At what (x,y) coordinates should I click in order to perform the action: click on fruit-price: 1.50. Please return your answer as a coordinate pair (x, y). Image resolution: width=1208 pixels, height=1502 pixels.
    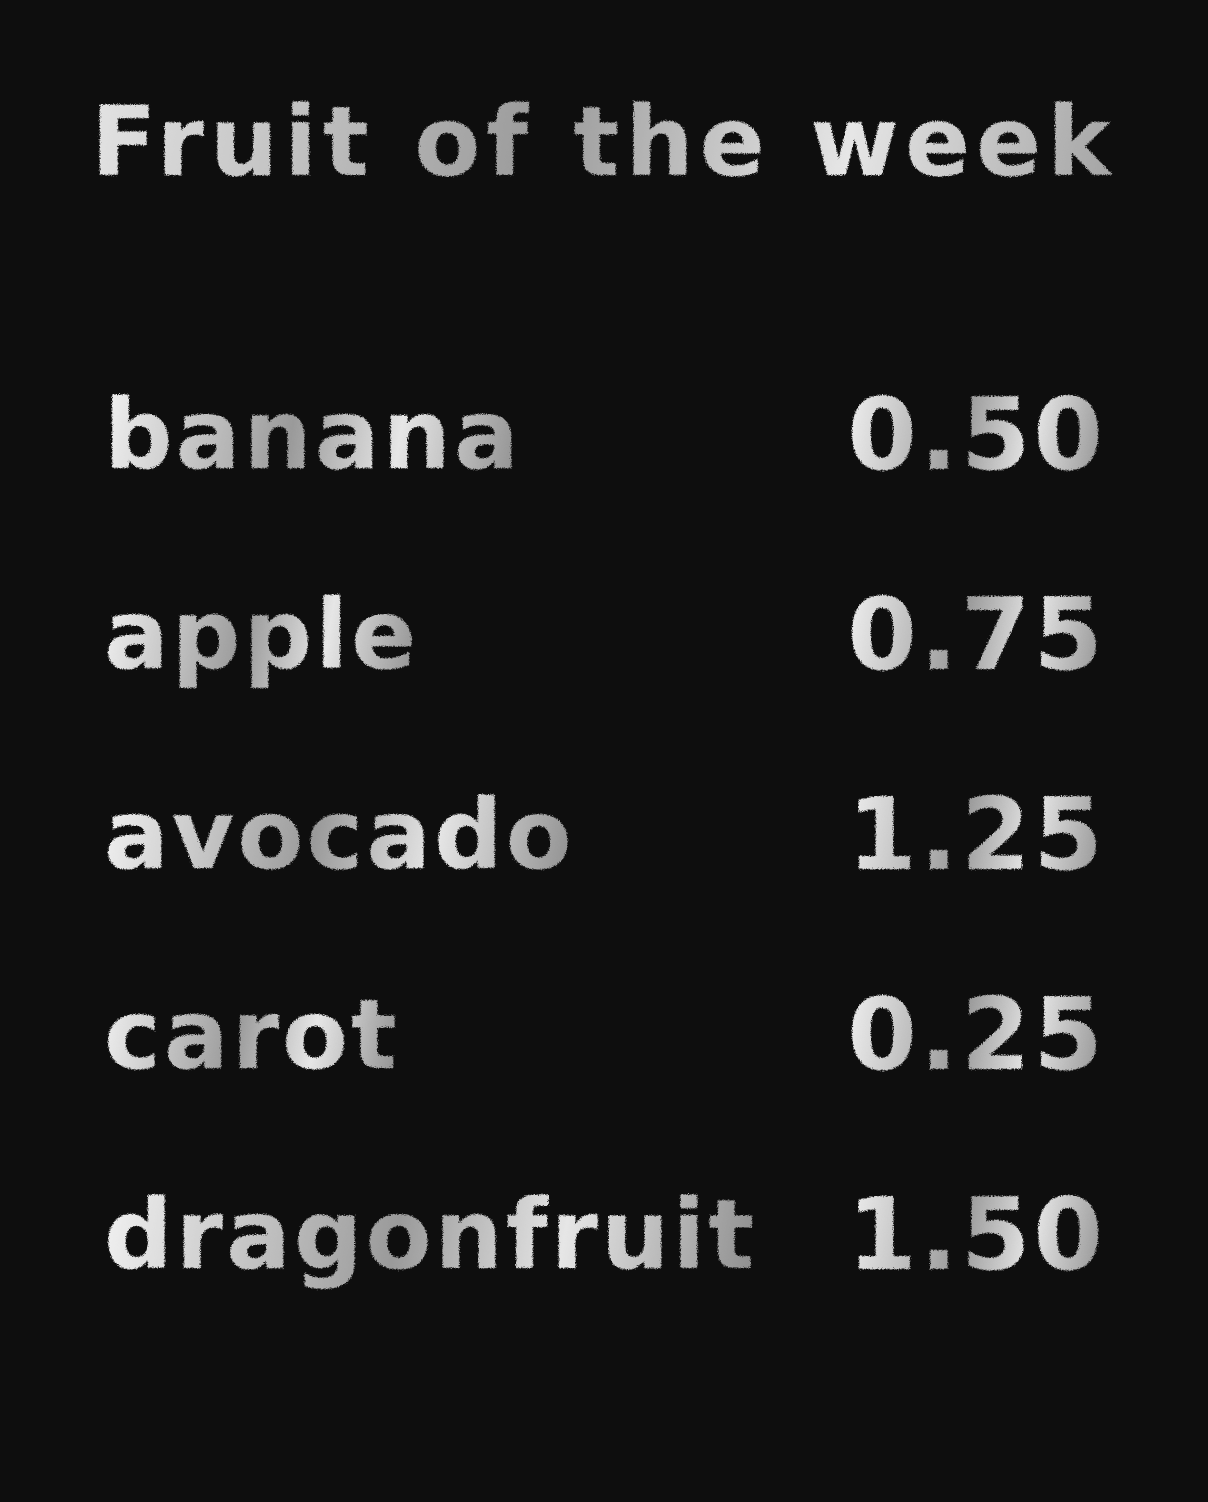
    Looking at the image, I should click on (976, 1234).